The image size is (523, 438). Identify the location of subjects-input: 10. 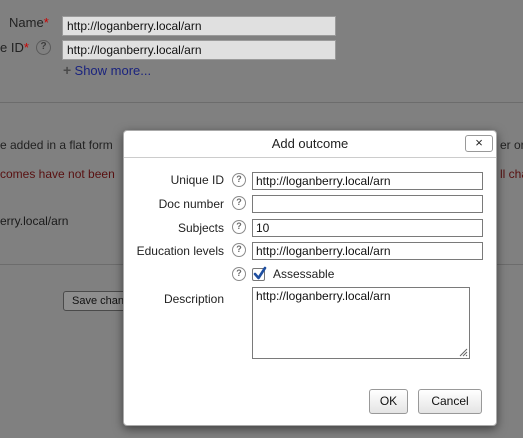
(367, 228).